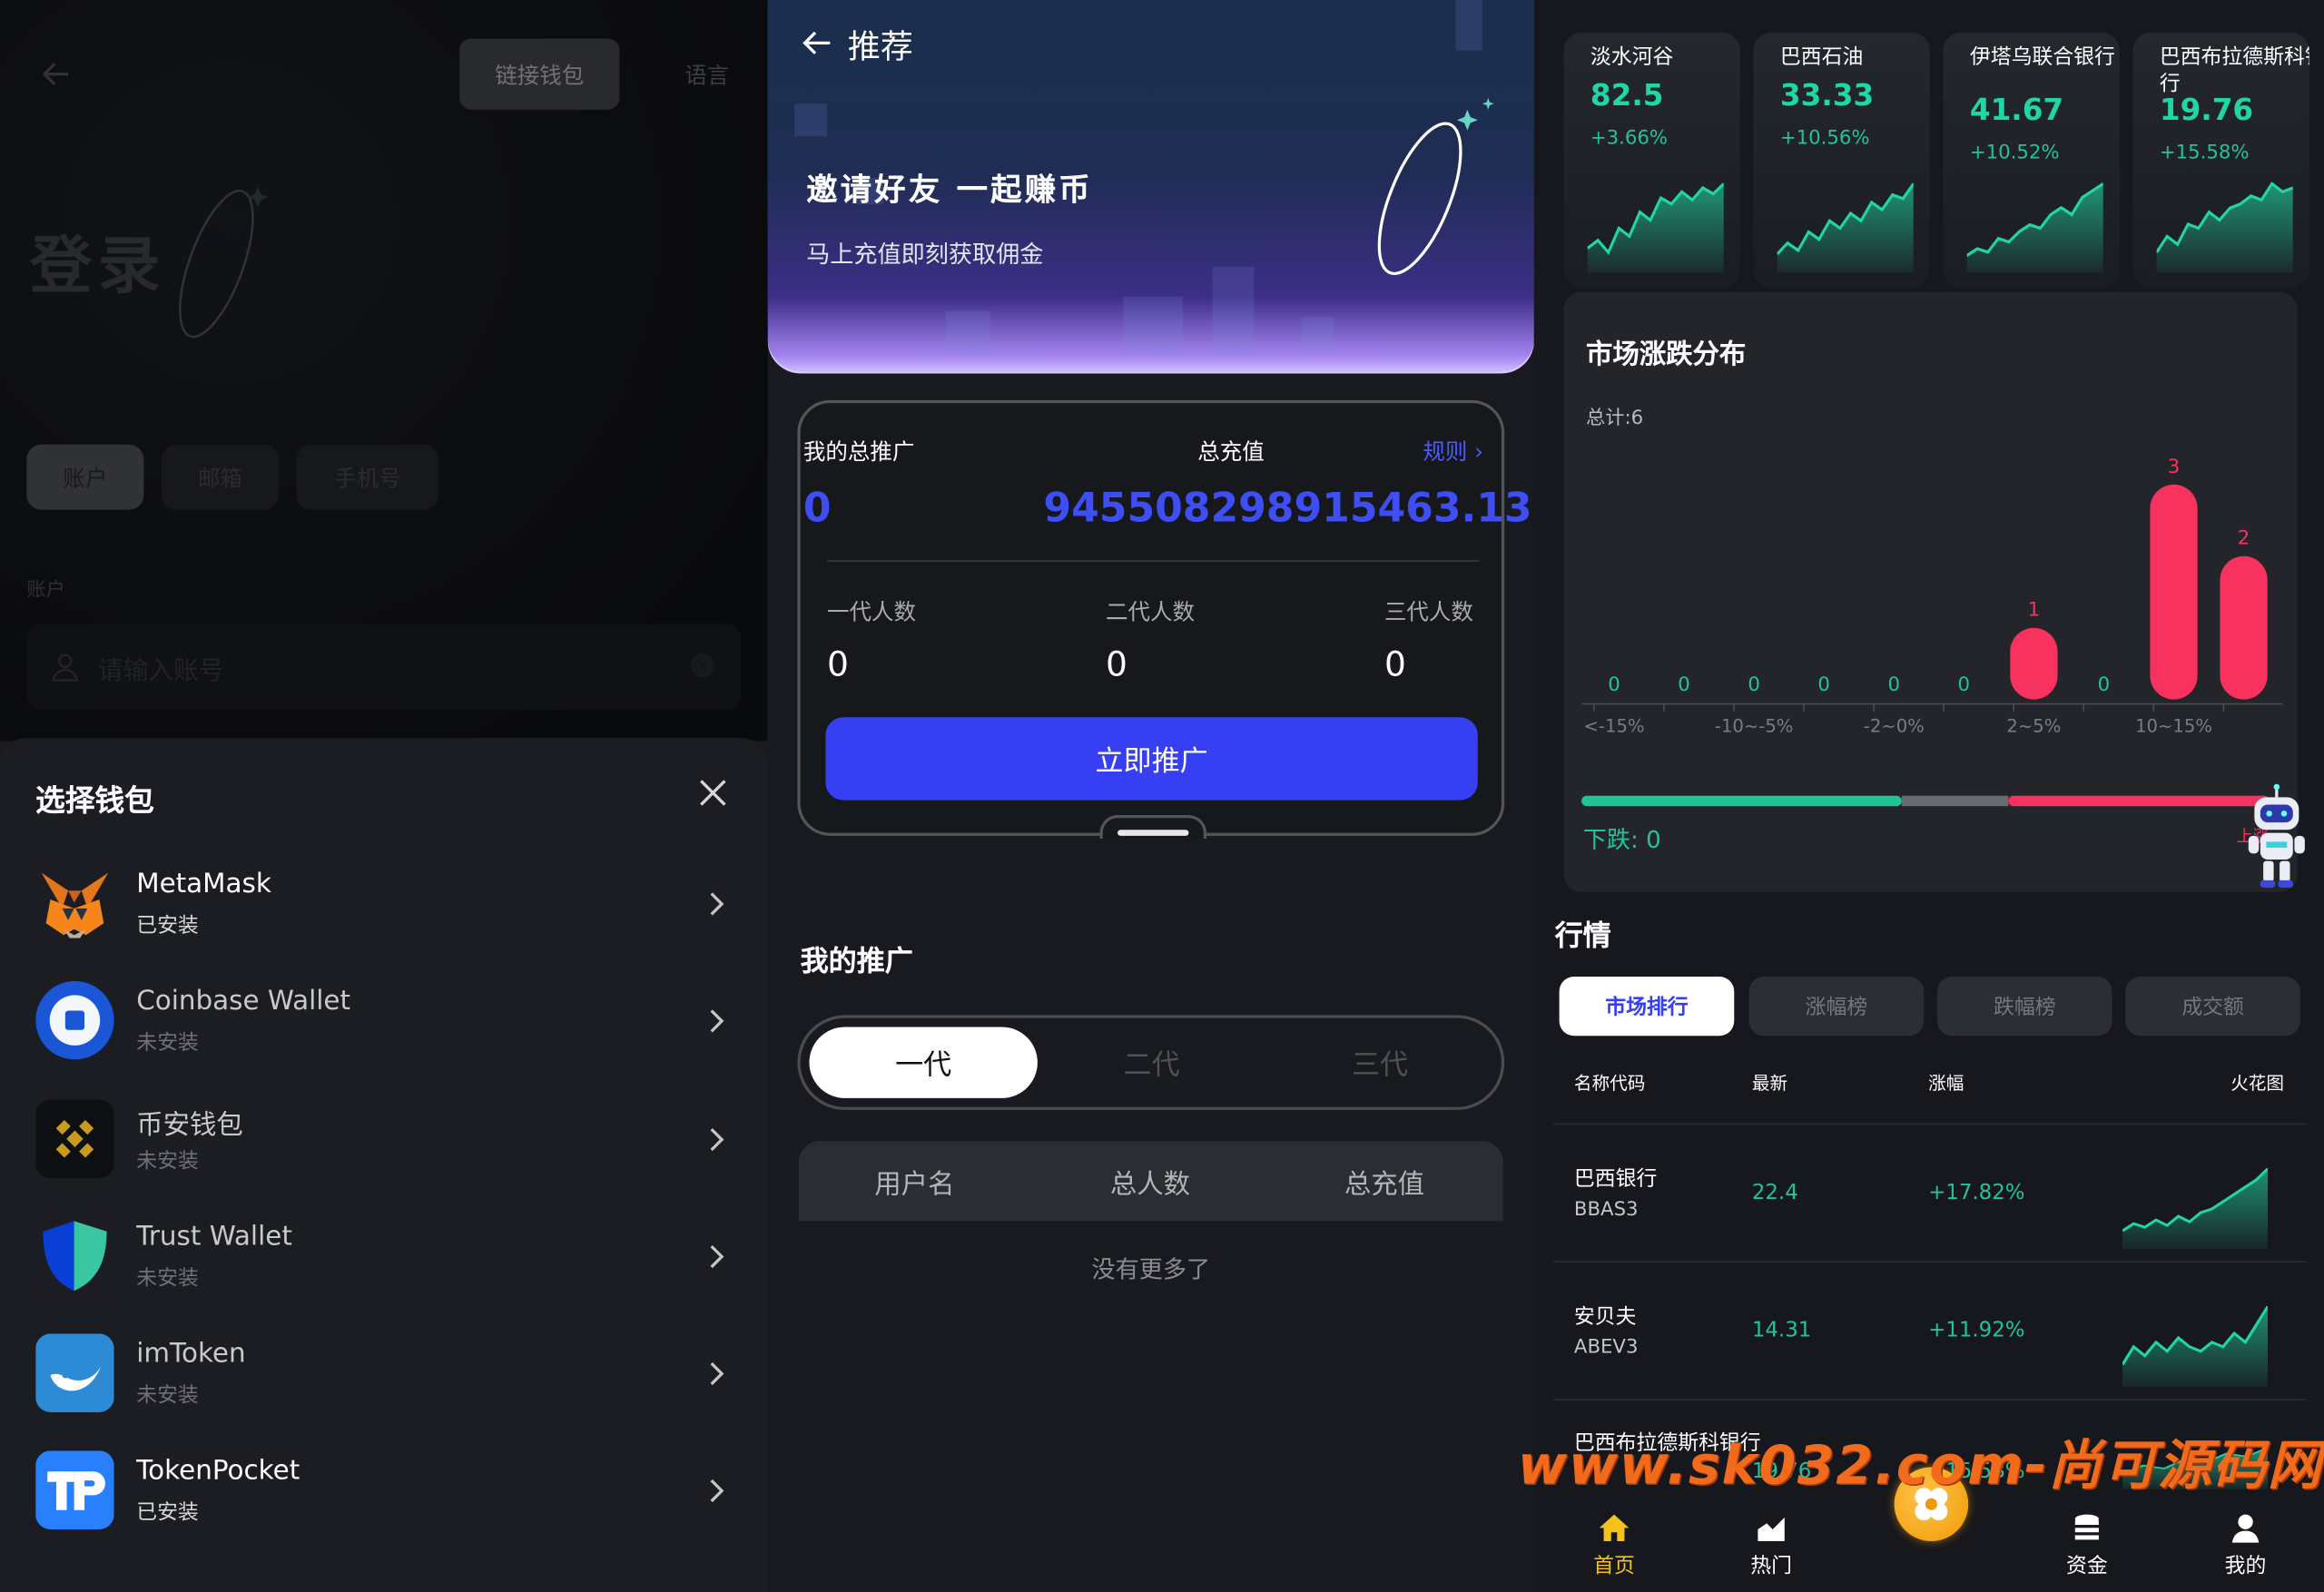  Describe the element at coordinates (1627, 94) in the screenshot. I see `stock-price: 82.5` at that location.